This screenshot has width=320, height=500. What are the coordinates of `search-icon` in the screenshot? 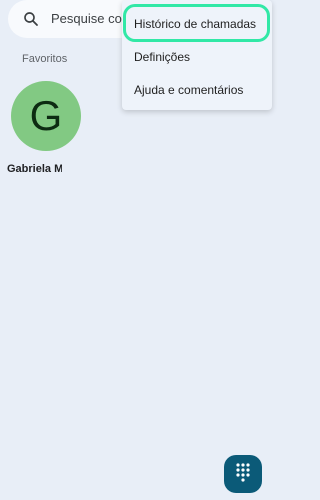 It's located at (31, 19).